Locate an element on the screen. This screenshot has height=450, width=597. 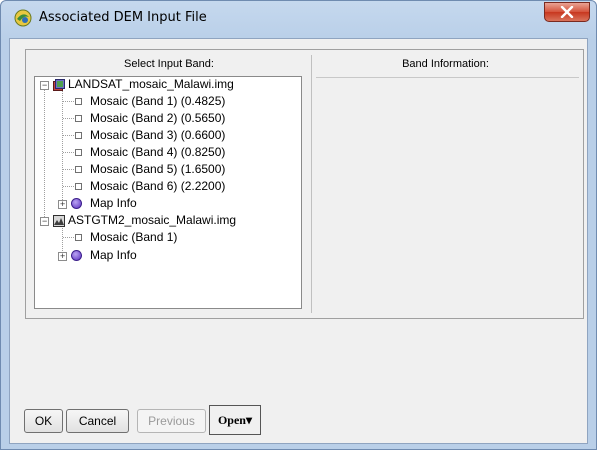
image-file-icon is located at coordinates (59, 85).